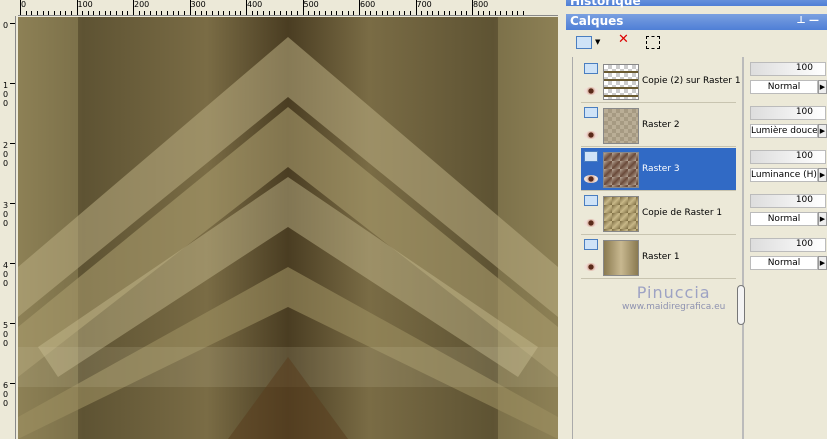  Describe the element at coordinates (696, 4) in the screenshot. I see `history-panel-title: Historique` at that location.